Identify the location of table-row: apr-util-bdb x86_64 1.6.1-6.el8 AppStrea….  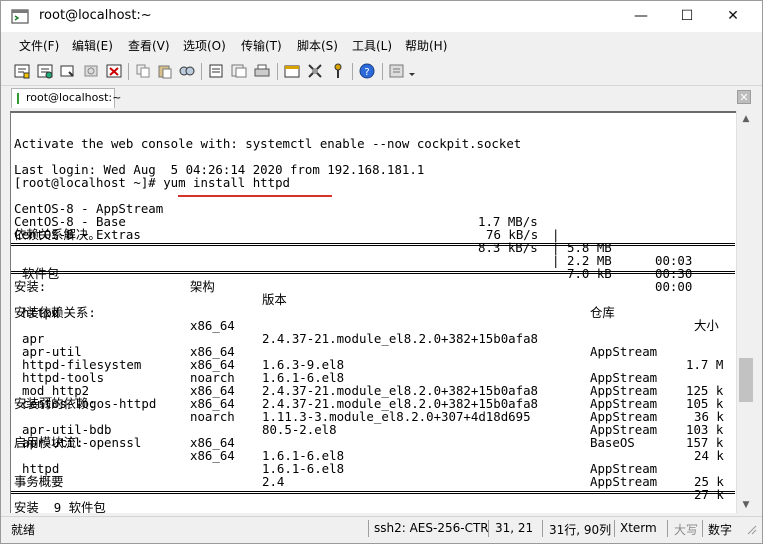
(373, 455).